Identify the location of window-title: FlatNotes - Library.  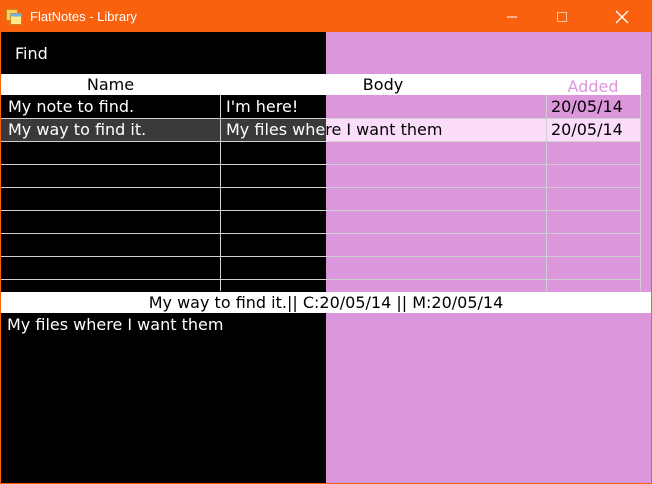
(83, 16).